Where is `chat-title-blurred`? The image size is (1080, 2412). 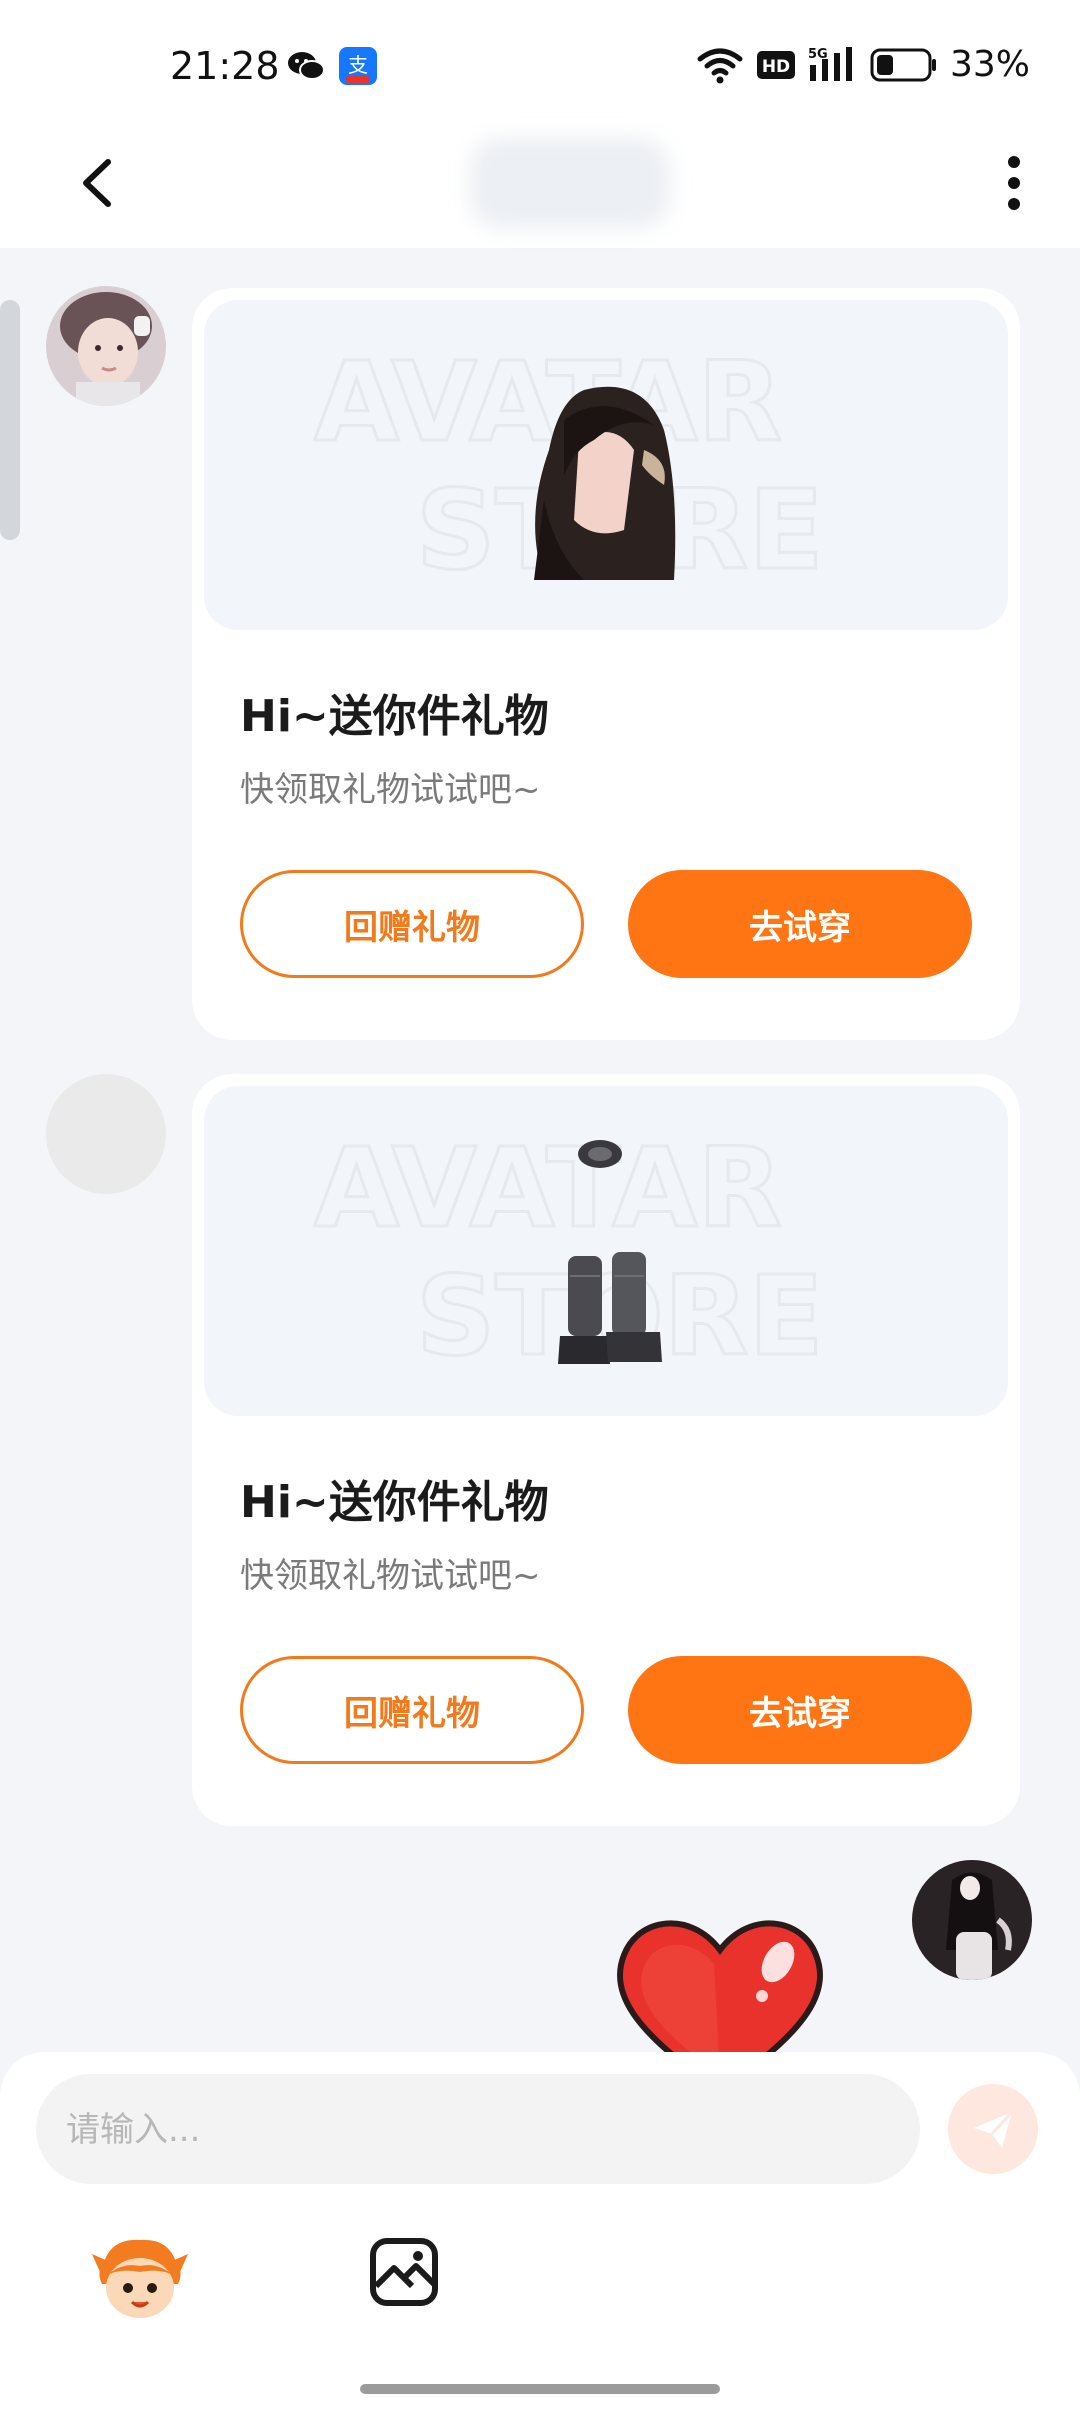 chat-title-blurred is located at coordinates (570, 183).